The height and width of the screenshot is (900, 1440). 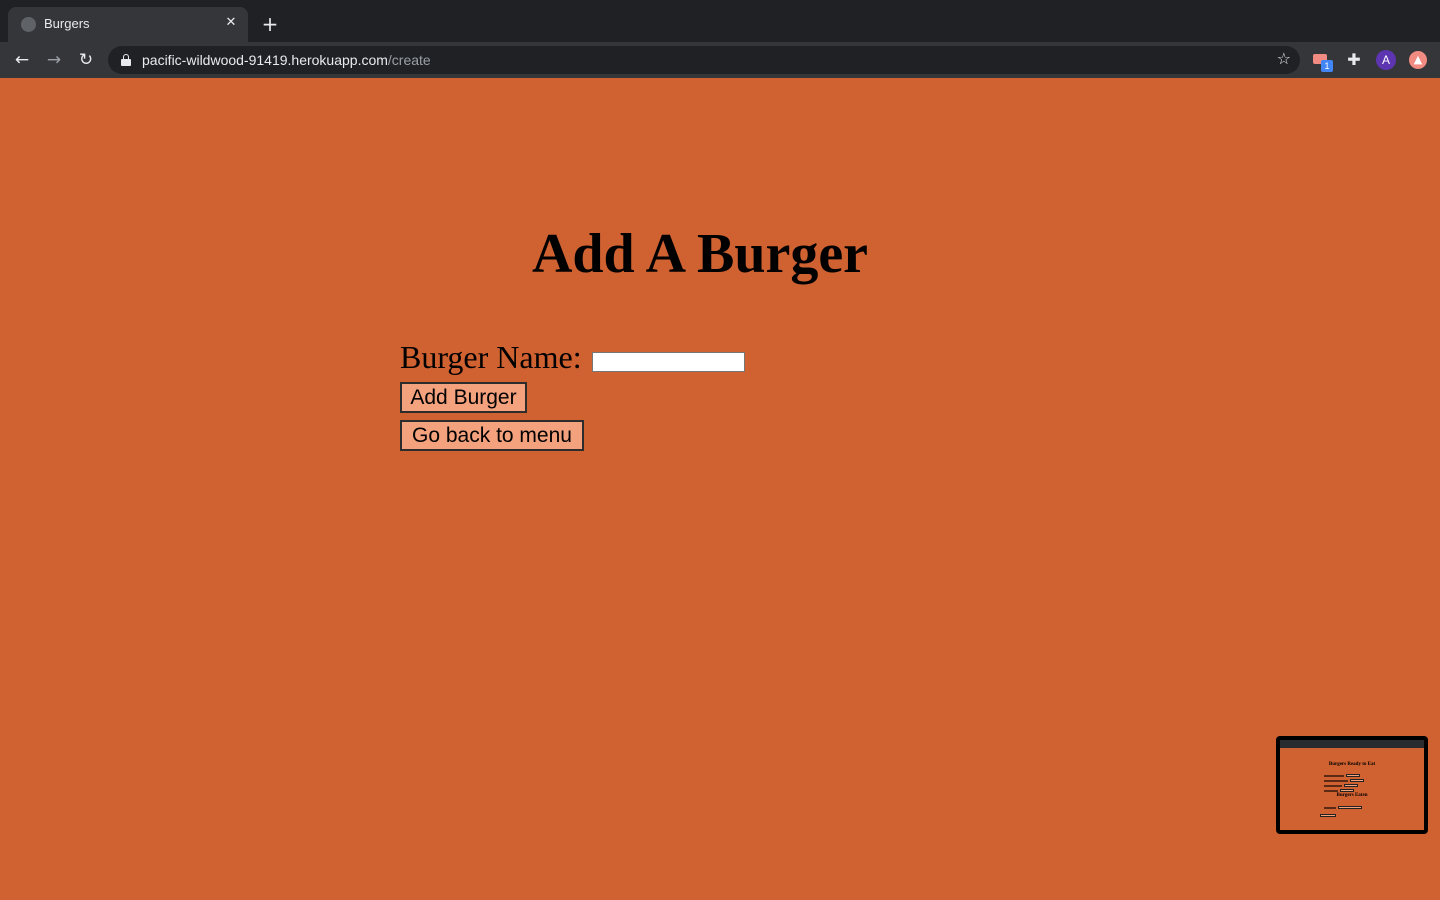 What do you see at coordinates (572, 393) in the screenshot?
I see `add-burger-form: Burger Name: Add Burger Go back to menu` at bounding box center [572, 393].